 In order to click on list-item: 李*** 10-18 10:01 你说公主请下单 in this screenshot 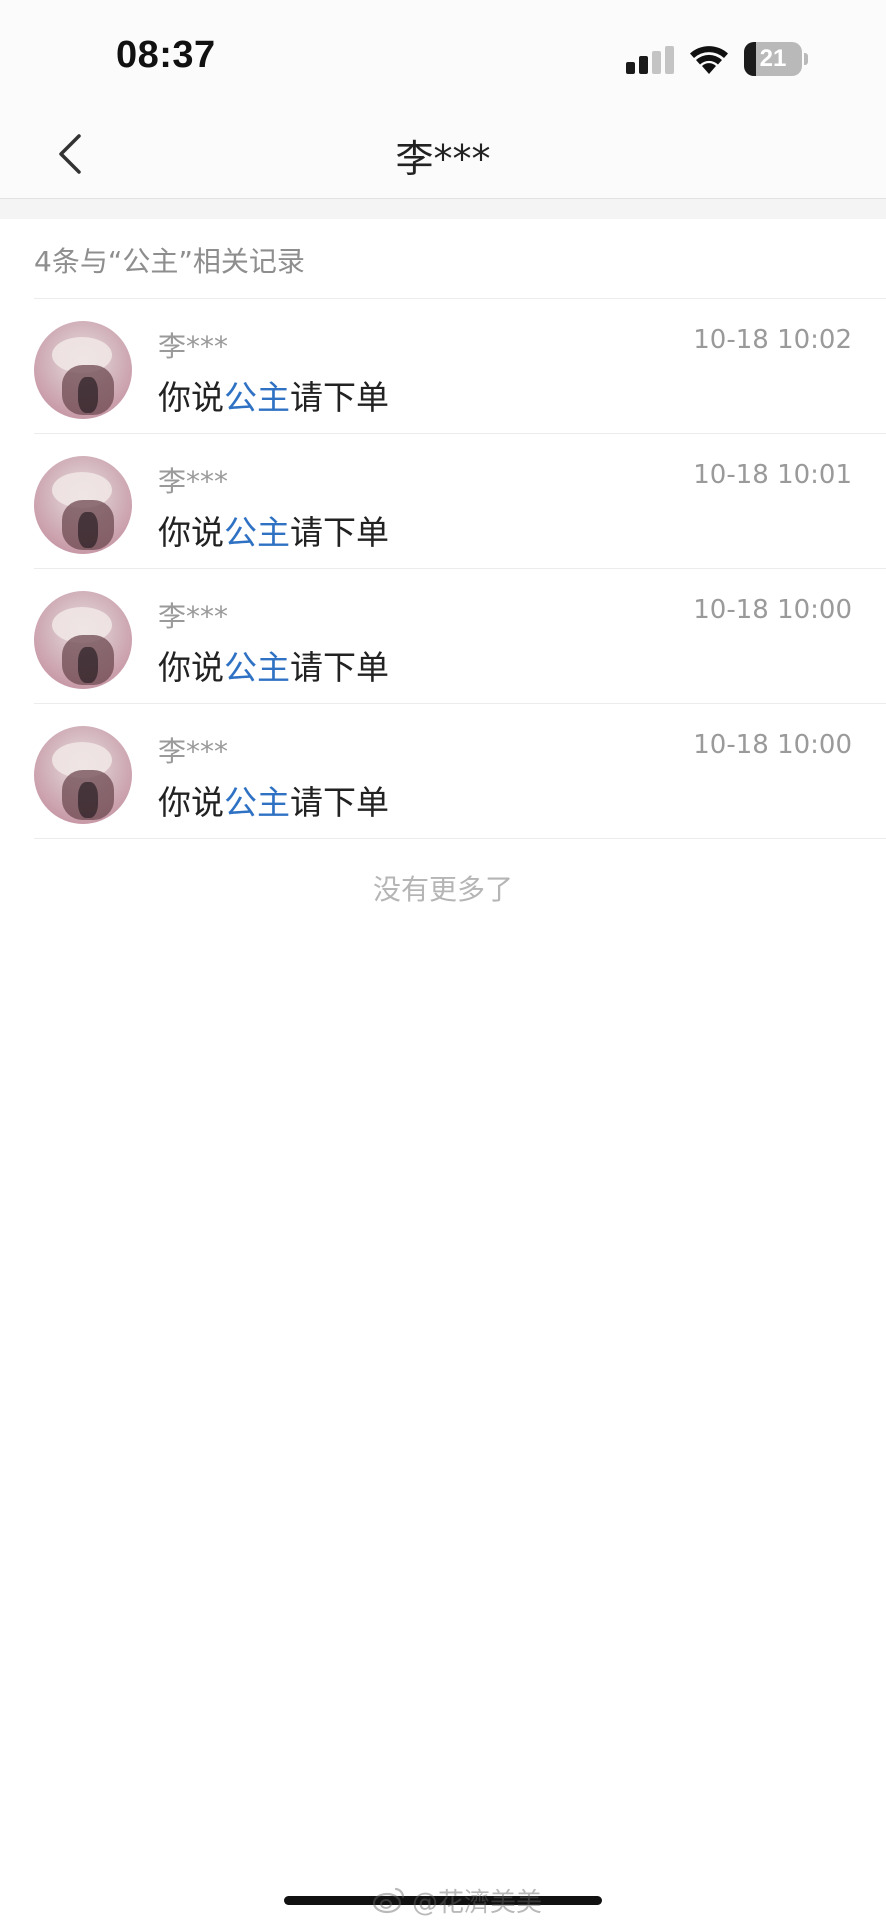, I will do `click(443, 501)`.